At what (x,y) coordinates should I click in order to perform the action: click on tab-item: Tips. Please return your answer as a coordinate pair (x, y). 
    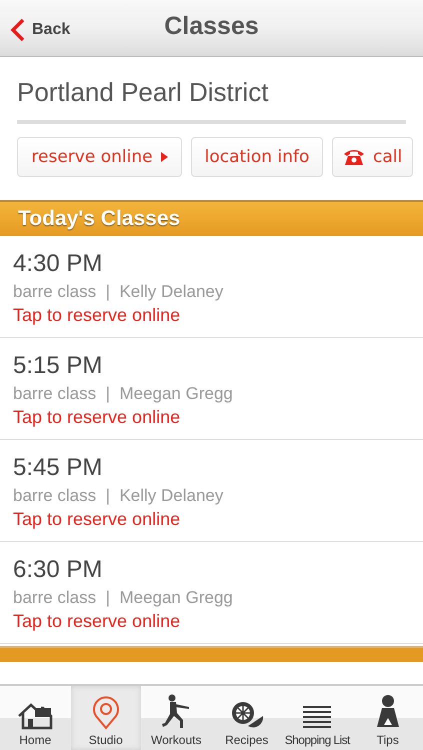
    Looking at the image, I should click on (387, 718).